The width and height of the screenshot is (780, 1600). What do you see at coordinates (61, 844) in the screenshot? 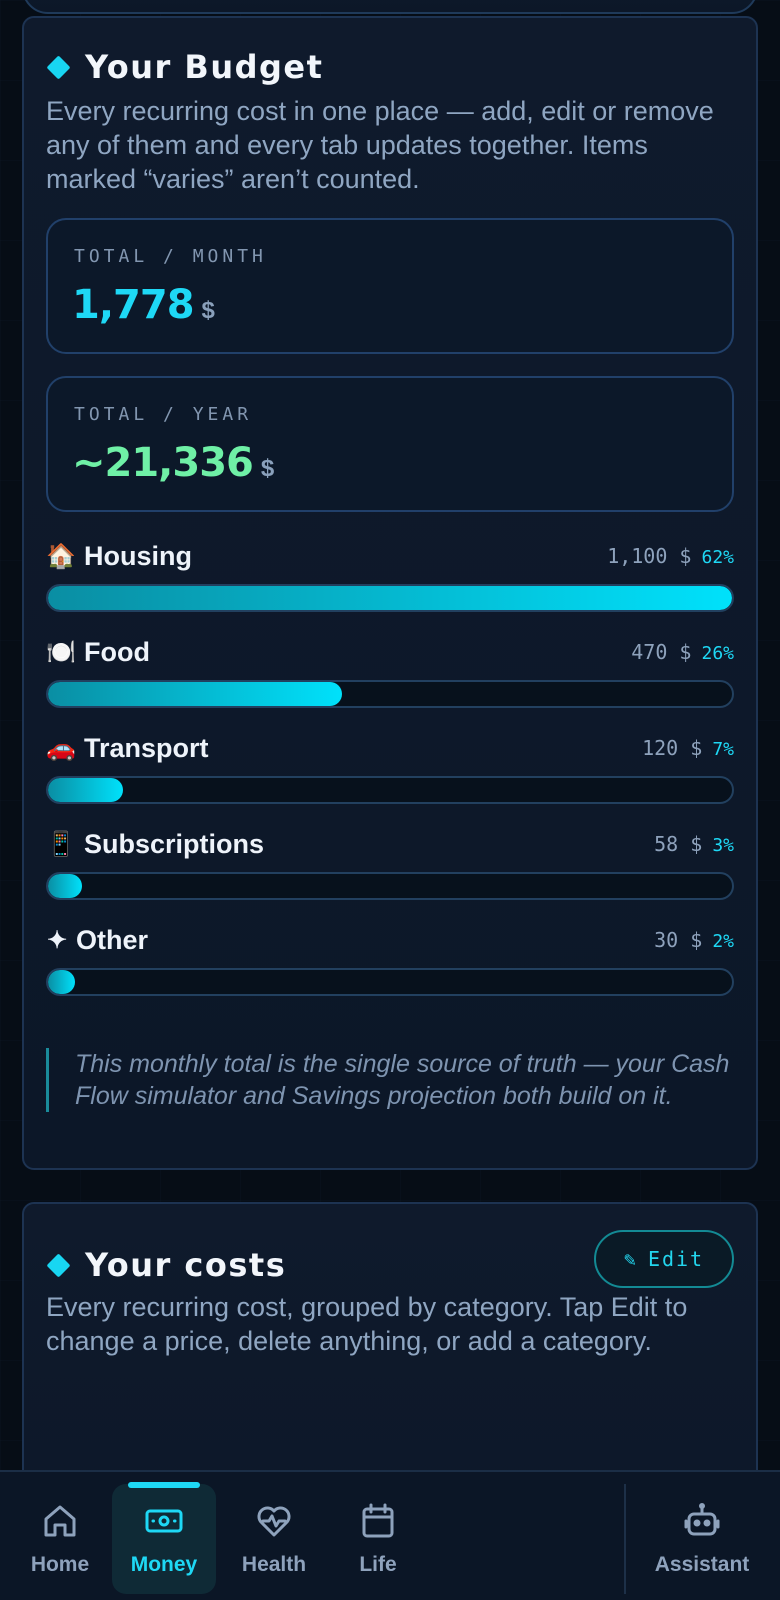
I see `phone-icon: 📱` at bounding box center [61, 844].